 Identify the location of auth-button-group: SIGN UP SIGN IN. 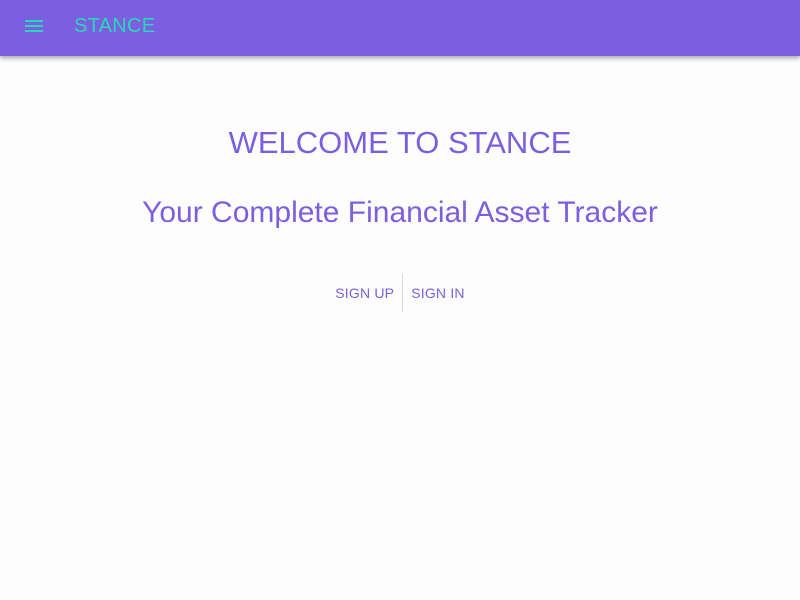
(400, 293).